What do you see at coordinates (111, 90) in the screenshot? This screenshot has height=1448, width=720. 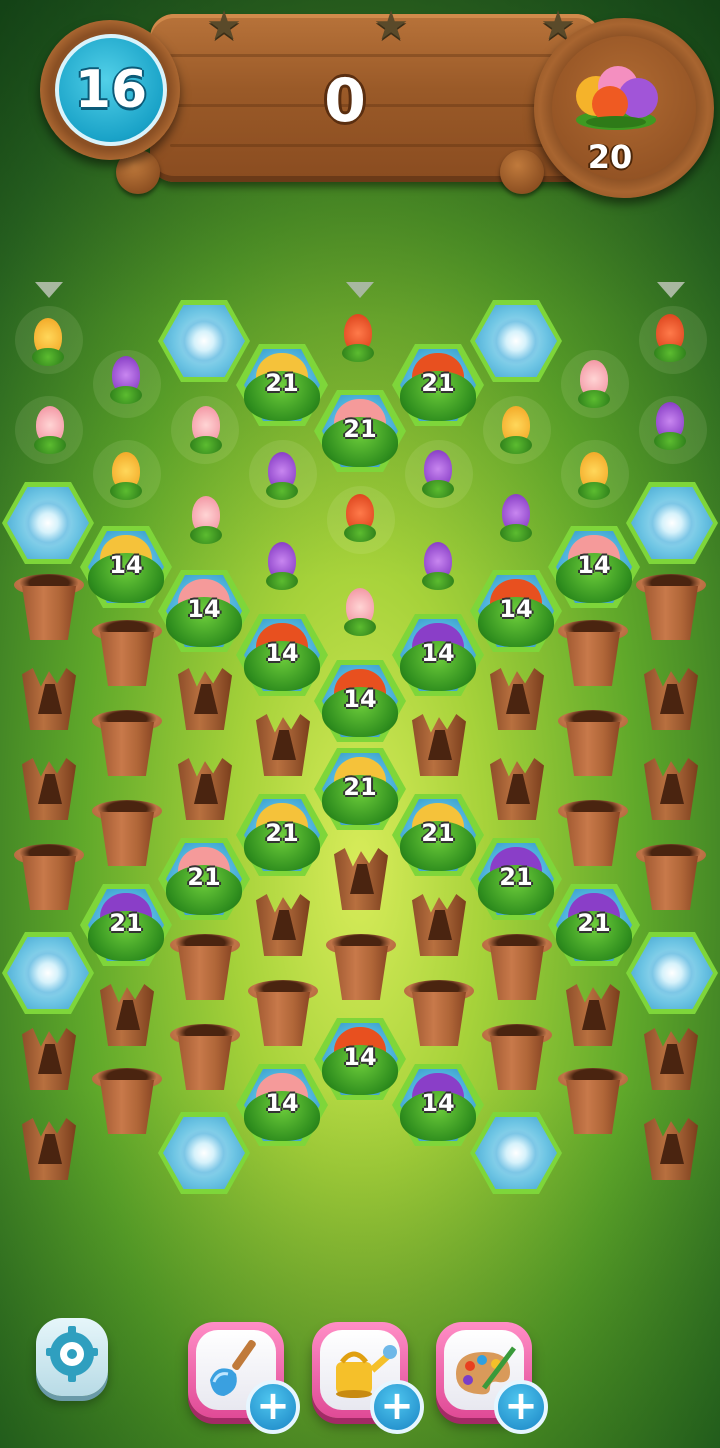 I see `moves-counter: 16` at bounding box center [111, 90].